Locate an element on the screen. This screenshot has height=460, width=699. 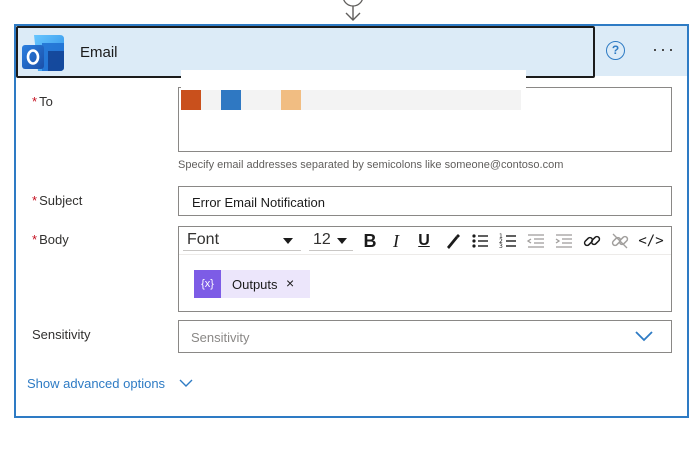
to-label-text: To is located at coordinates (46, 101).